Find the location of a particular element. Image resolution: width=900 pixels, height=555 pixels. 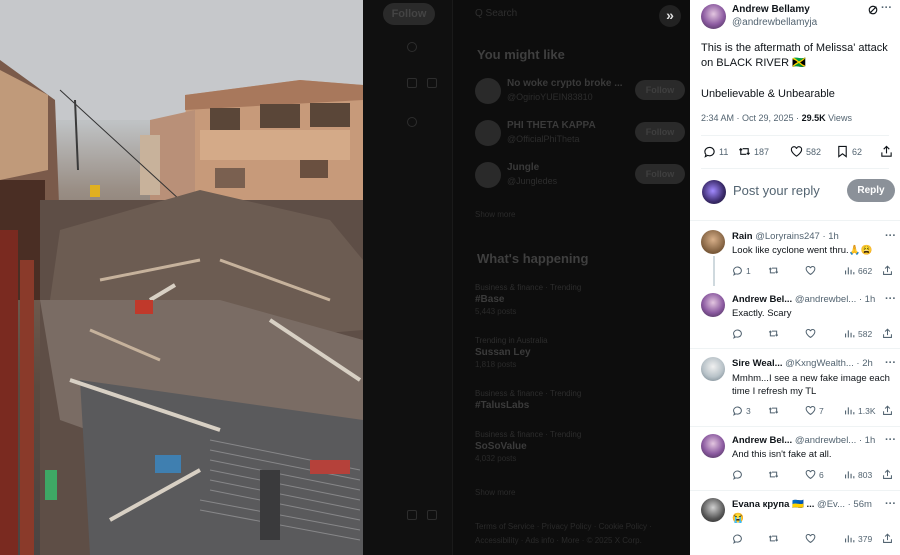

comment-actions: 582 is located at coordinates (814, 335).